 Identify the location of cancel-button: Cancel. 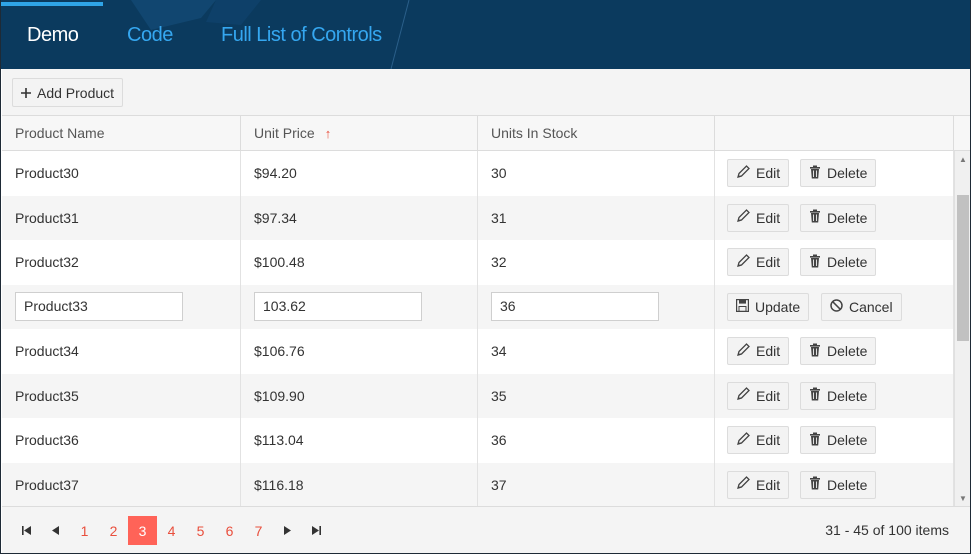
(861, 306).